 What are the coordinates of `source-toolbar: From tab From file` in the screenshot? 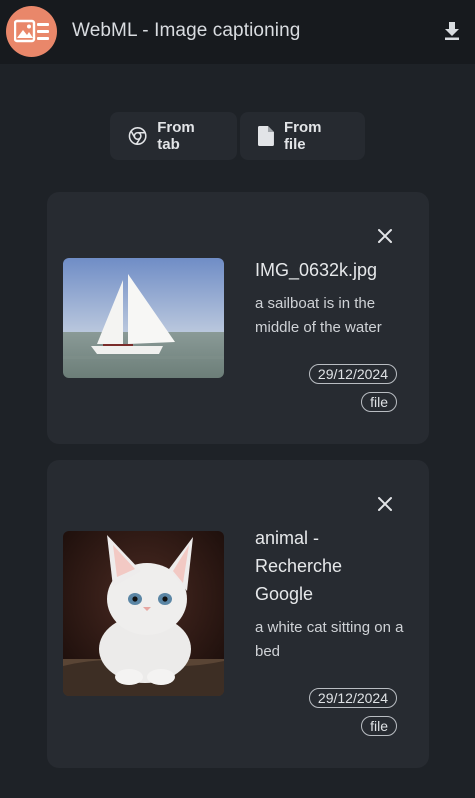 It's located at (237, 136).